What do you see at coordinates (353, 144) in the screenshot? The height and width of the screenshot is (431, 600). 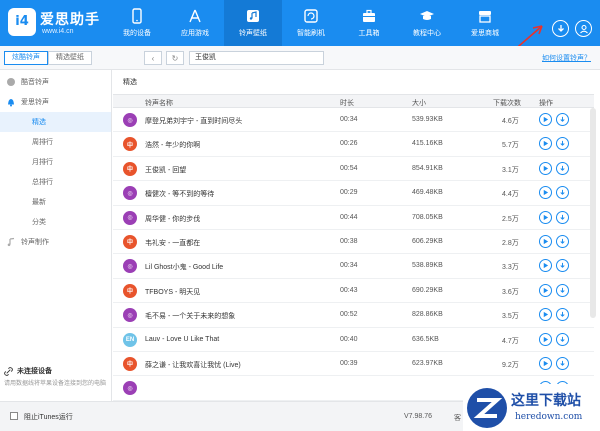 I see `table-row: 中浩然 - 年少的你啊 00:26 415.16KB 5.7万` at bounding box center [353, 144].